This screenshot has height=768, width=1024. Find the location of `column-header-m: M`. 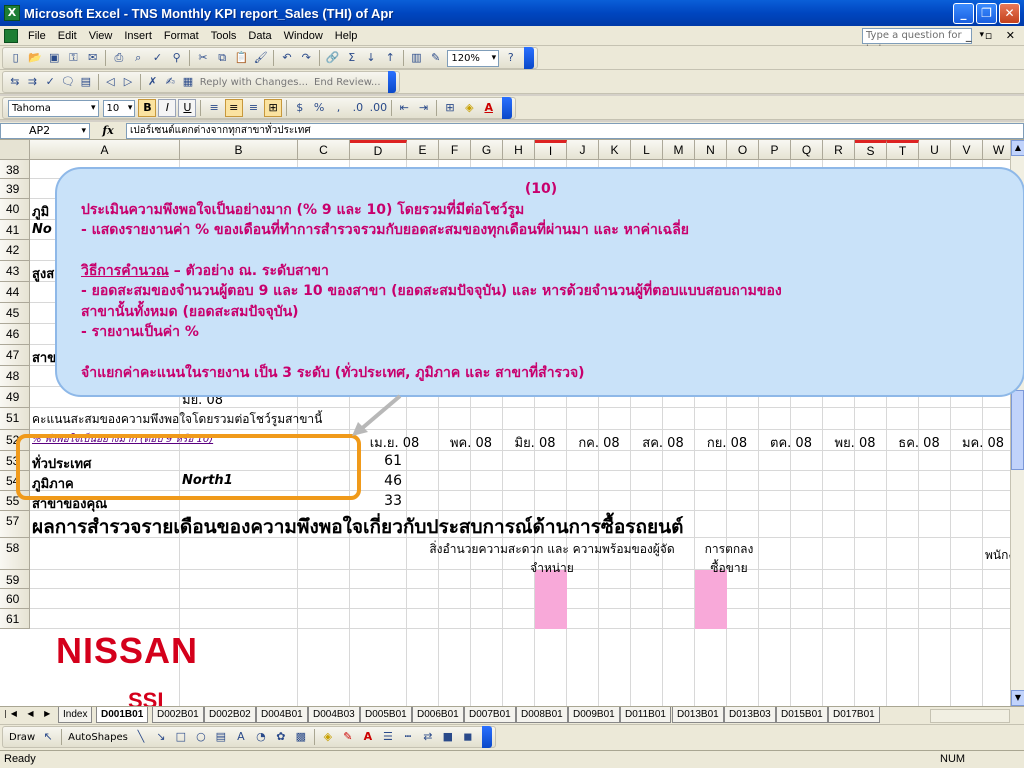

column-header-m: M is located at coordinates (679, 150).